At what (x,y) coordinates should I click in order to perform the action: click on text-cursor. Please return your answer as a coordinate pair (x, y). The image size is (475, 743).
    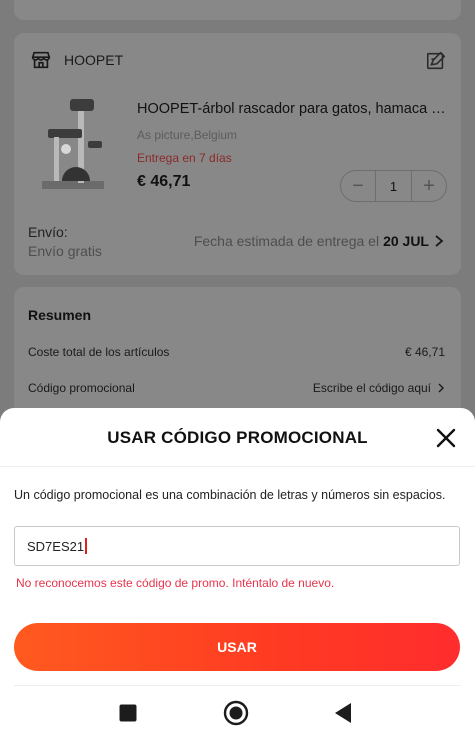
    Looking at the image, I should click on (86, 546).